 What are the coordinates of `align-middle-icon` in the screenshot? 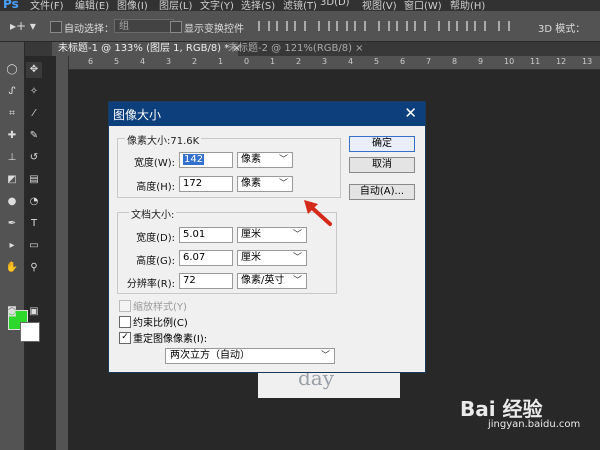 It's located at (282, 26).